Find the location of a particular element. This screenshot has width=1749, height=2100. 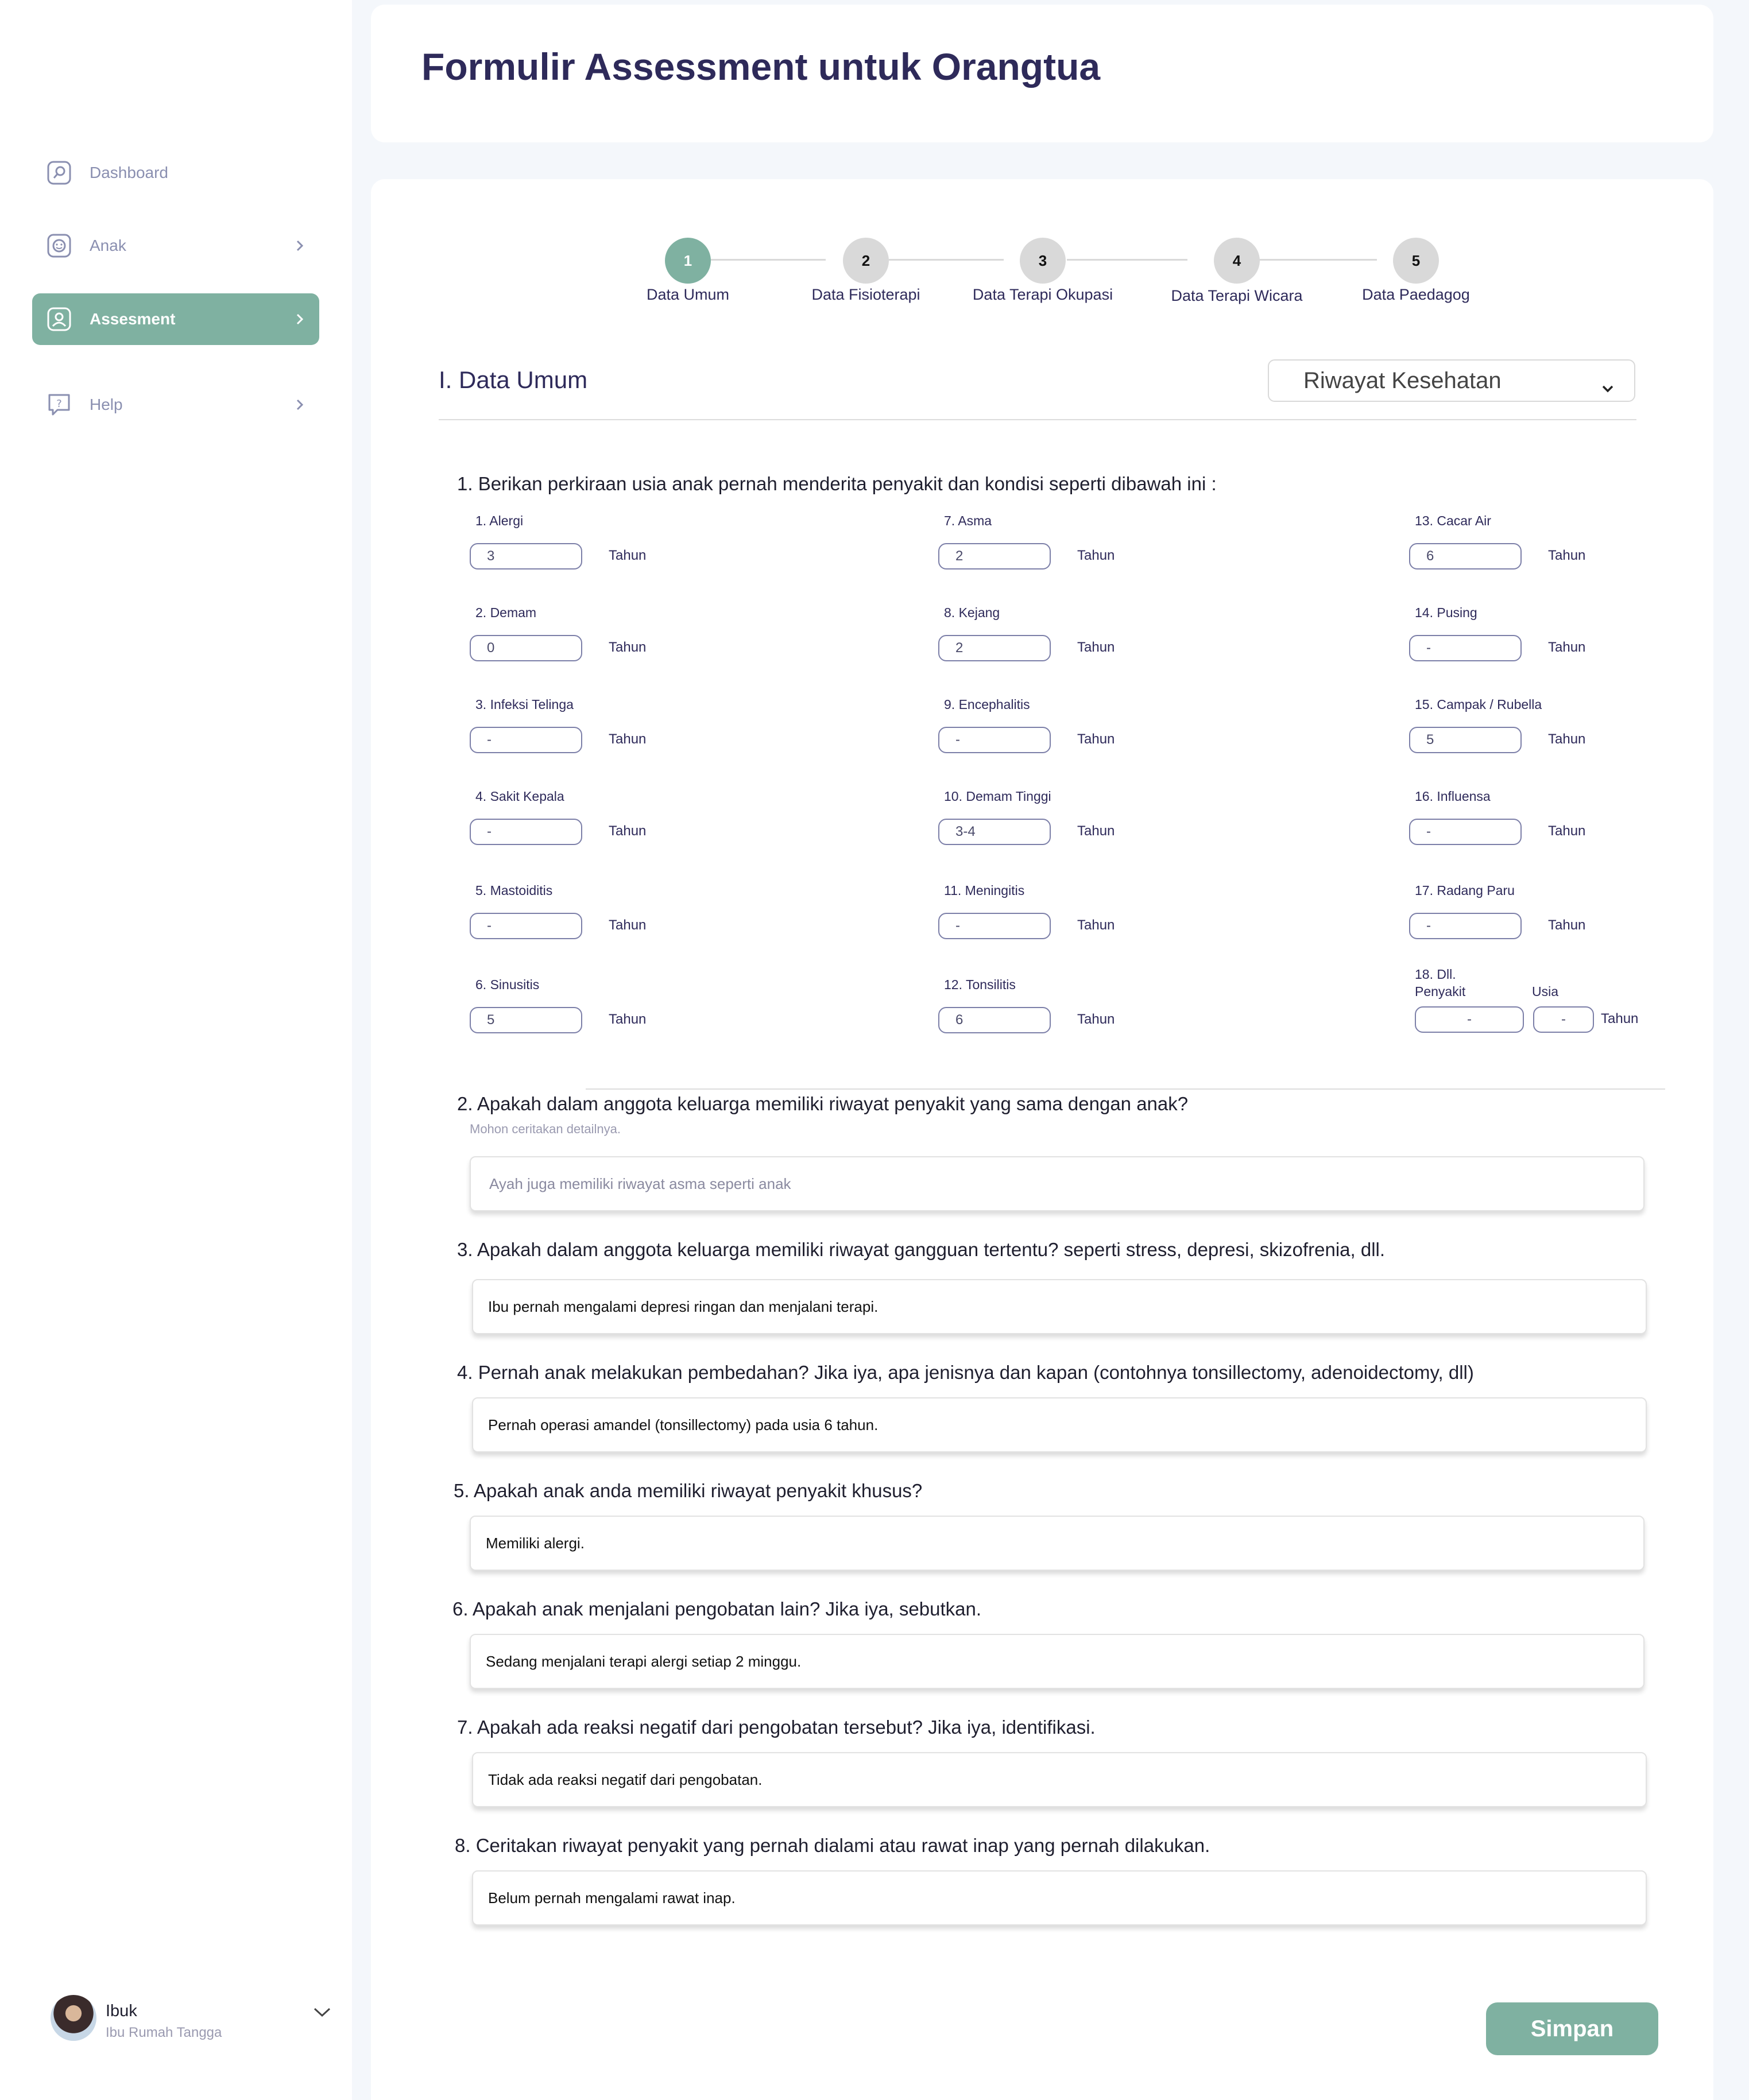

disease-label: 8. Kejang is located at coordinates (972, 612).